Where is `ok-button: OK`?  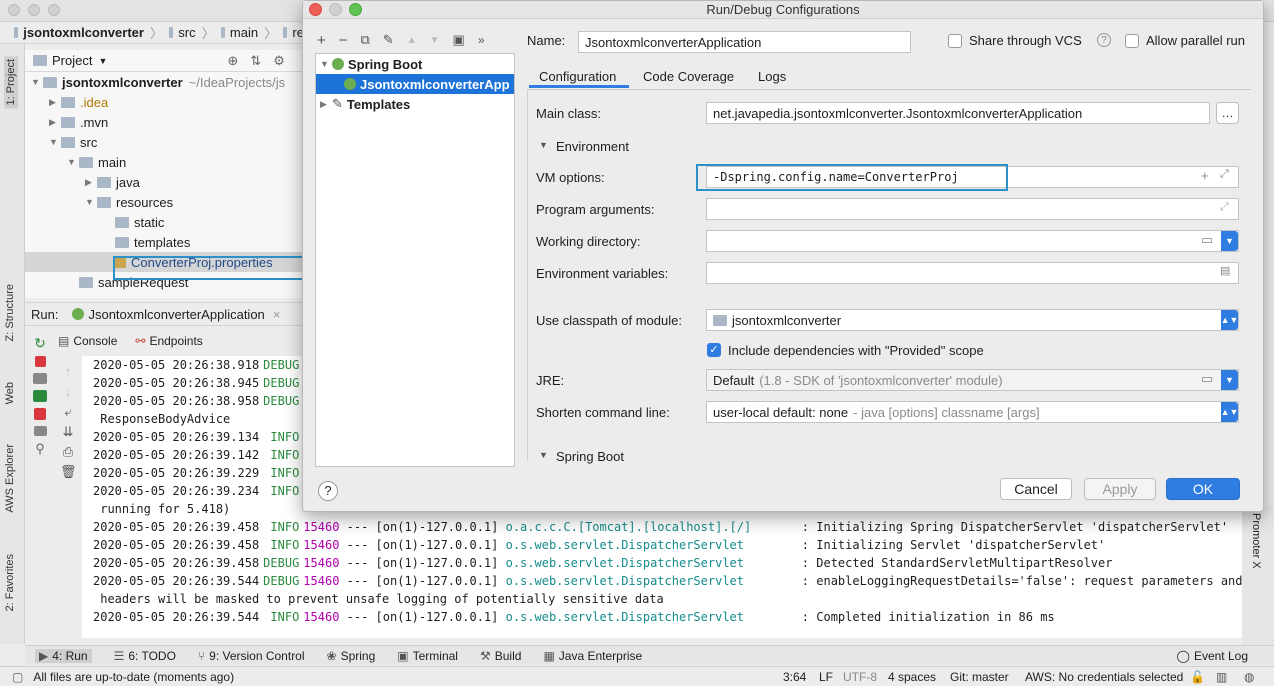
ok-button: OK is located at coordinates (1203, 489).